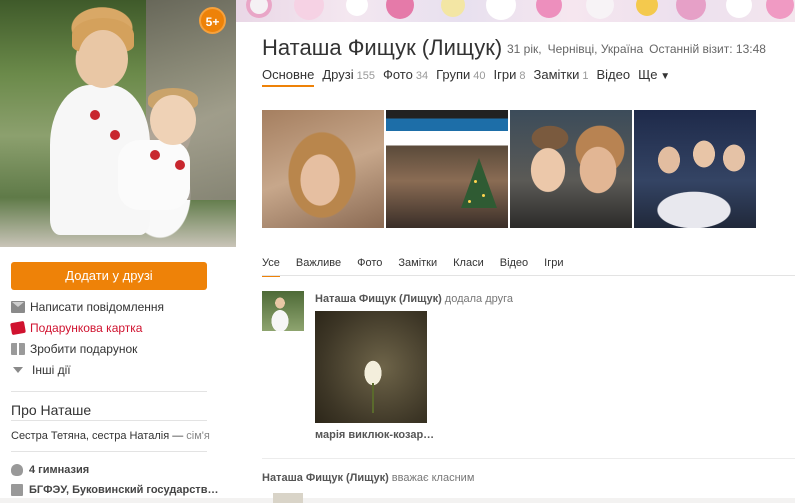 The image size is (795, 503). Describe the element at coordinates (18, 348) in the screenshot. I see `gift-icon` at that location.